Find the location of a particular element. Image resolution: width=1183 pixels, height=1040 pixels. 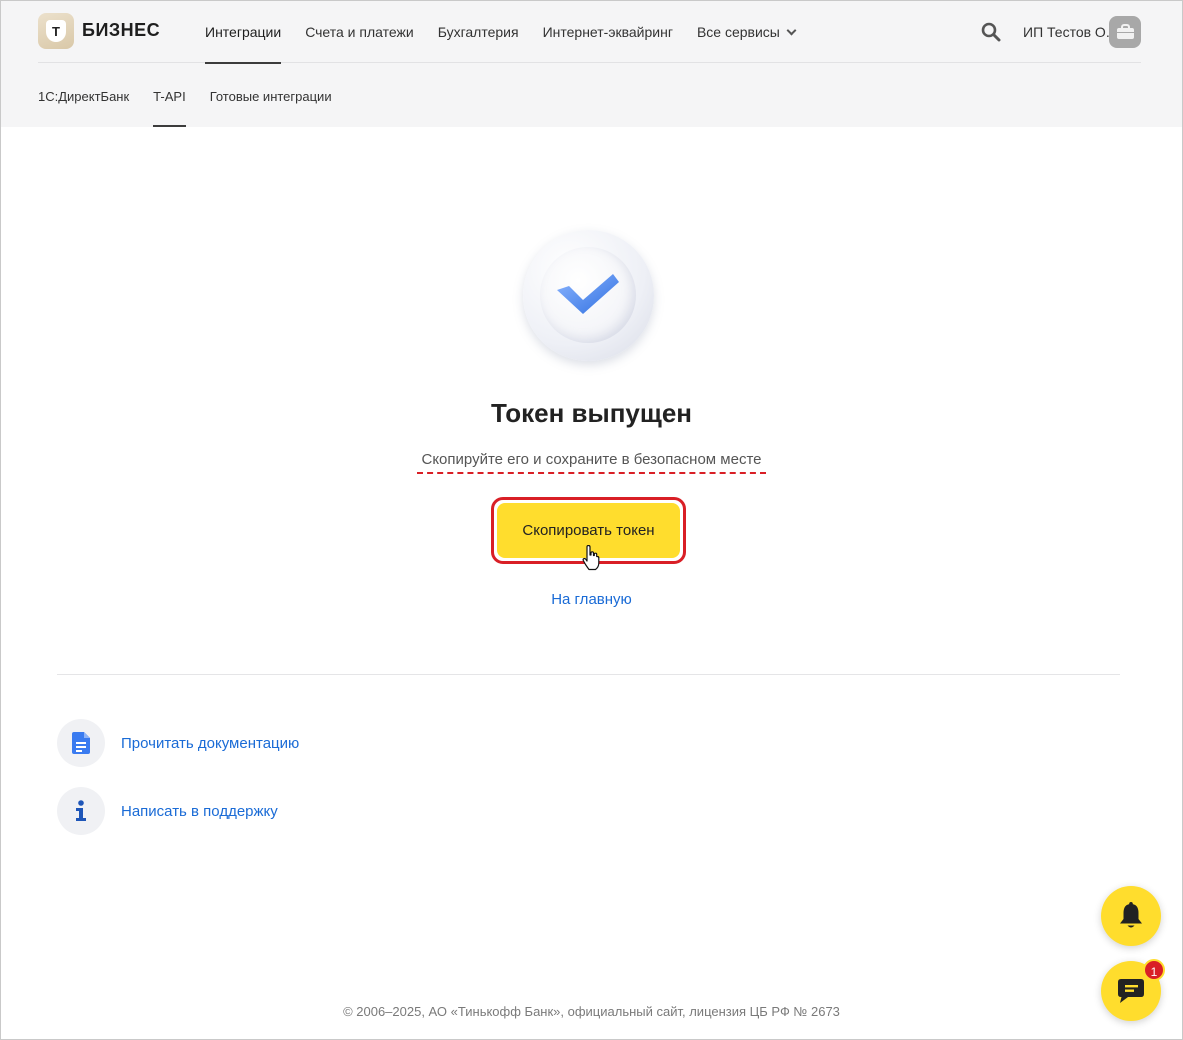

search-icon is located at coordinates (991, 32).